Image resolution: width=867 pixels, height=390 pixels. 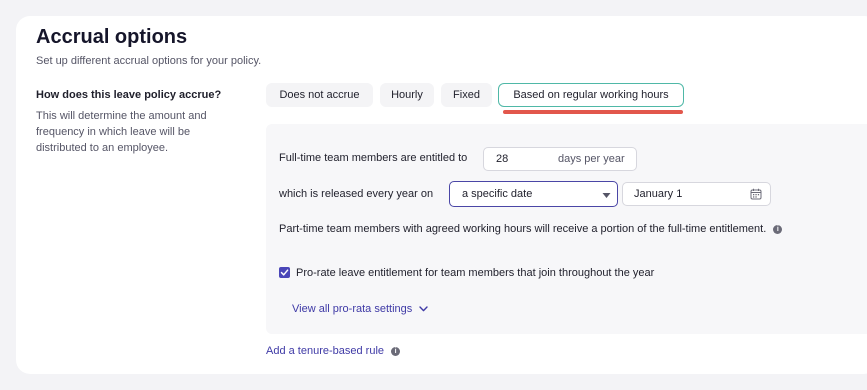 What do you see at coordinates (696, 194) in the screenshot?
I see `release-date-input: January 1` at bounding box center [696, 194].